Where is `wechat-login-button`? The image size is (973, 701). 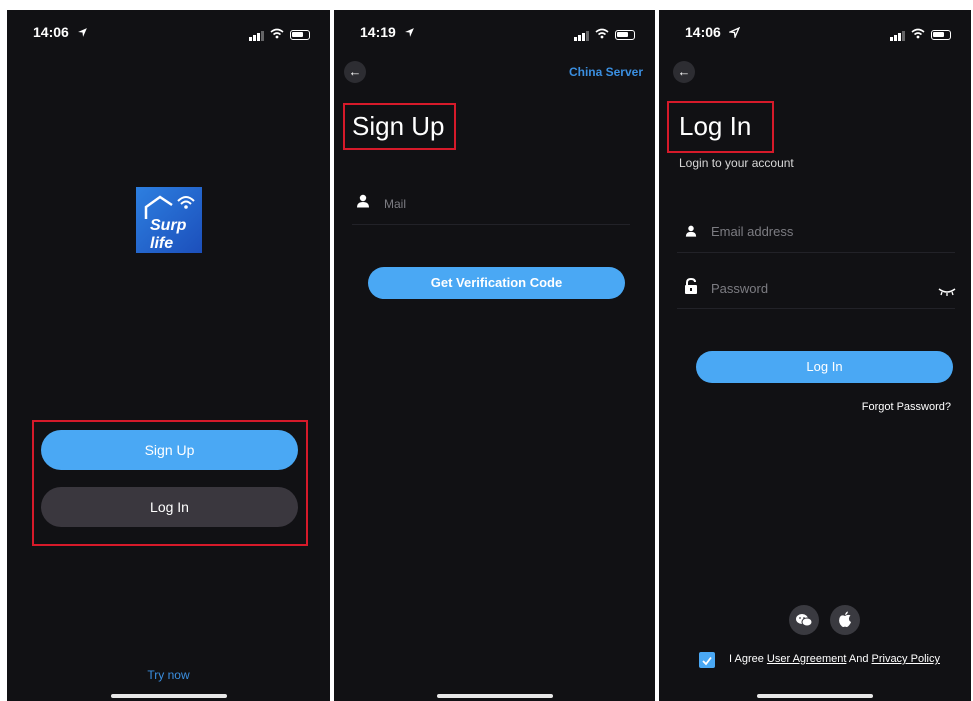 wechat-login-button is located at coordinates (804, 620).